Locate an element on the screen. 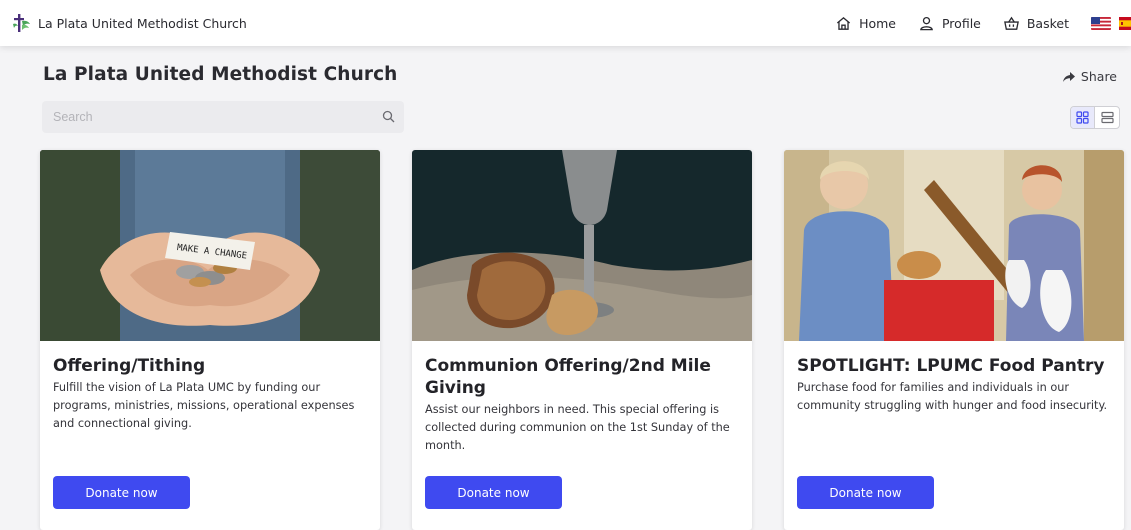 This screenshot has width=1131, height=530. basket-icon is located at coordinates (1011, 23).